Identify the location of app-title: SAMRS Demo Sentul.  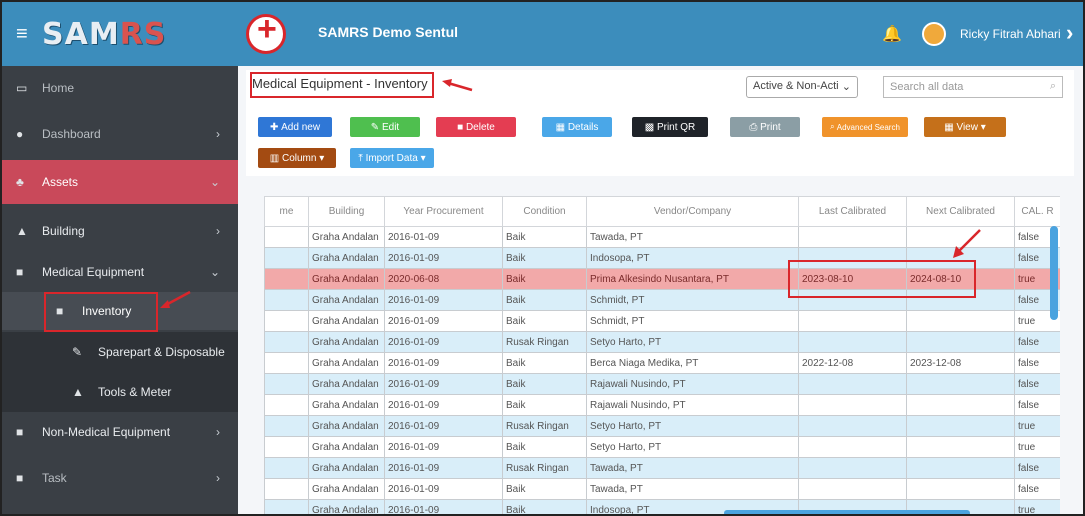
(388, 32).